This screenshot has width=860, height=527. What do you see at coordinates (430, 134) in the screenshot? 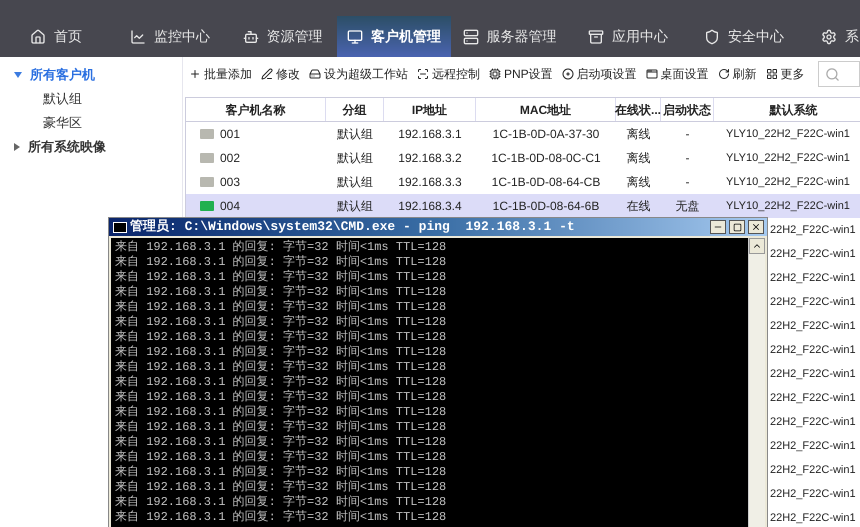
I see `table-cell-text: 192.168.3.1` at bounding box center [430, 134].